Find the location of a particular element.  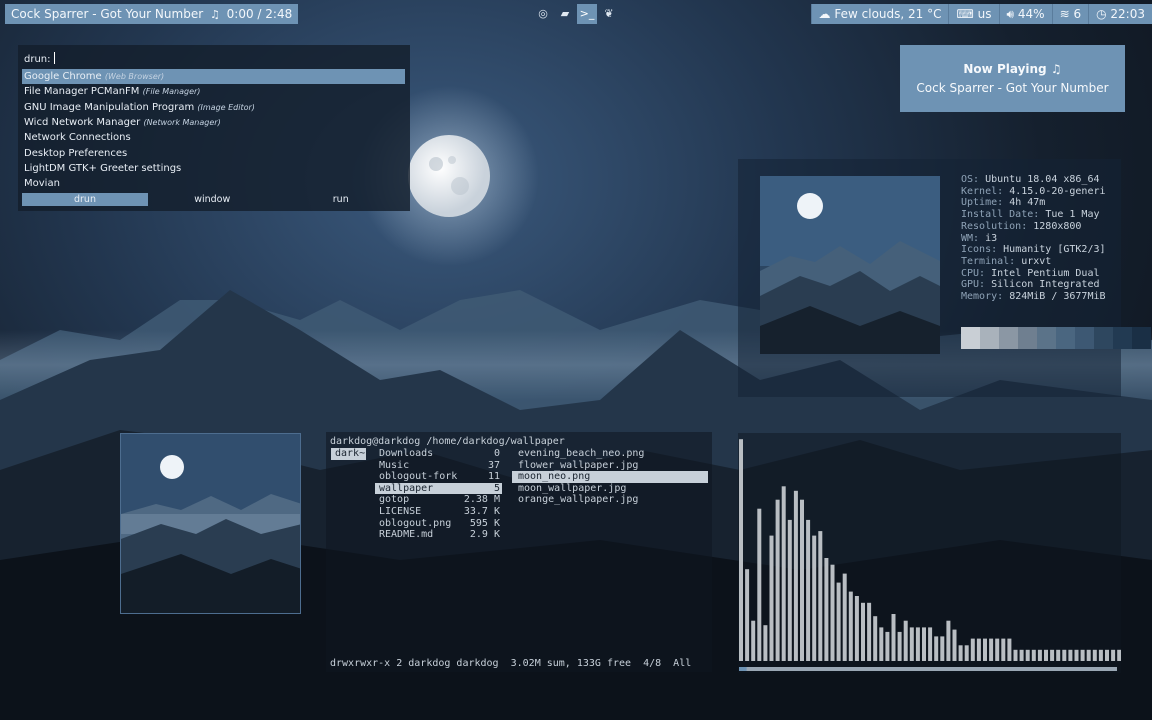

entry-size: 37 is located at coordinates (493, 465).